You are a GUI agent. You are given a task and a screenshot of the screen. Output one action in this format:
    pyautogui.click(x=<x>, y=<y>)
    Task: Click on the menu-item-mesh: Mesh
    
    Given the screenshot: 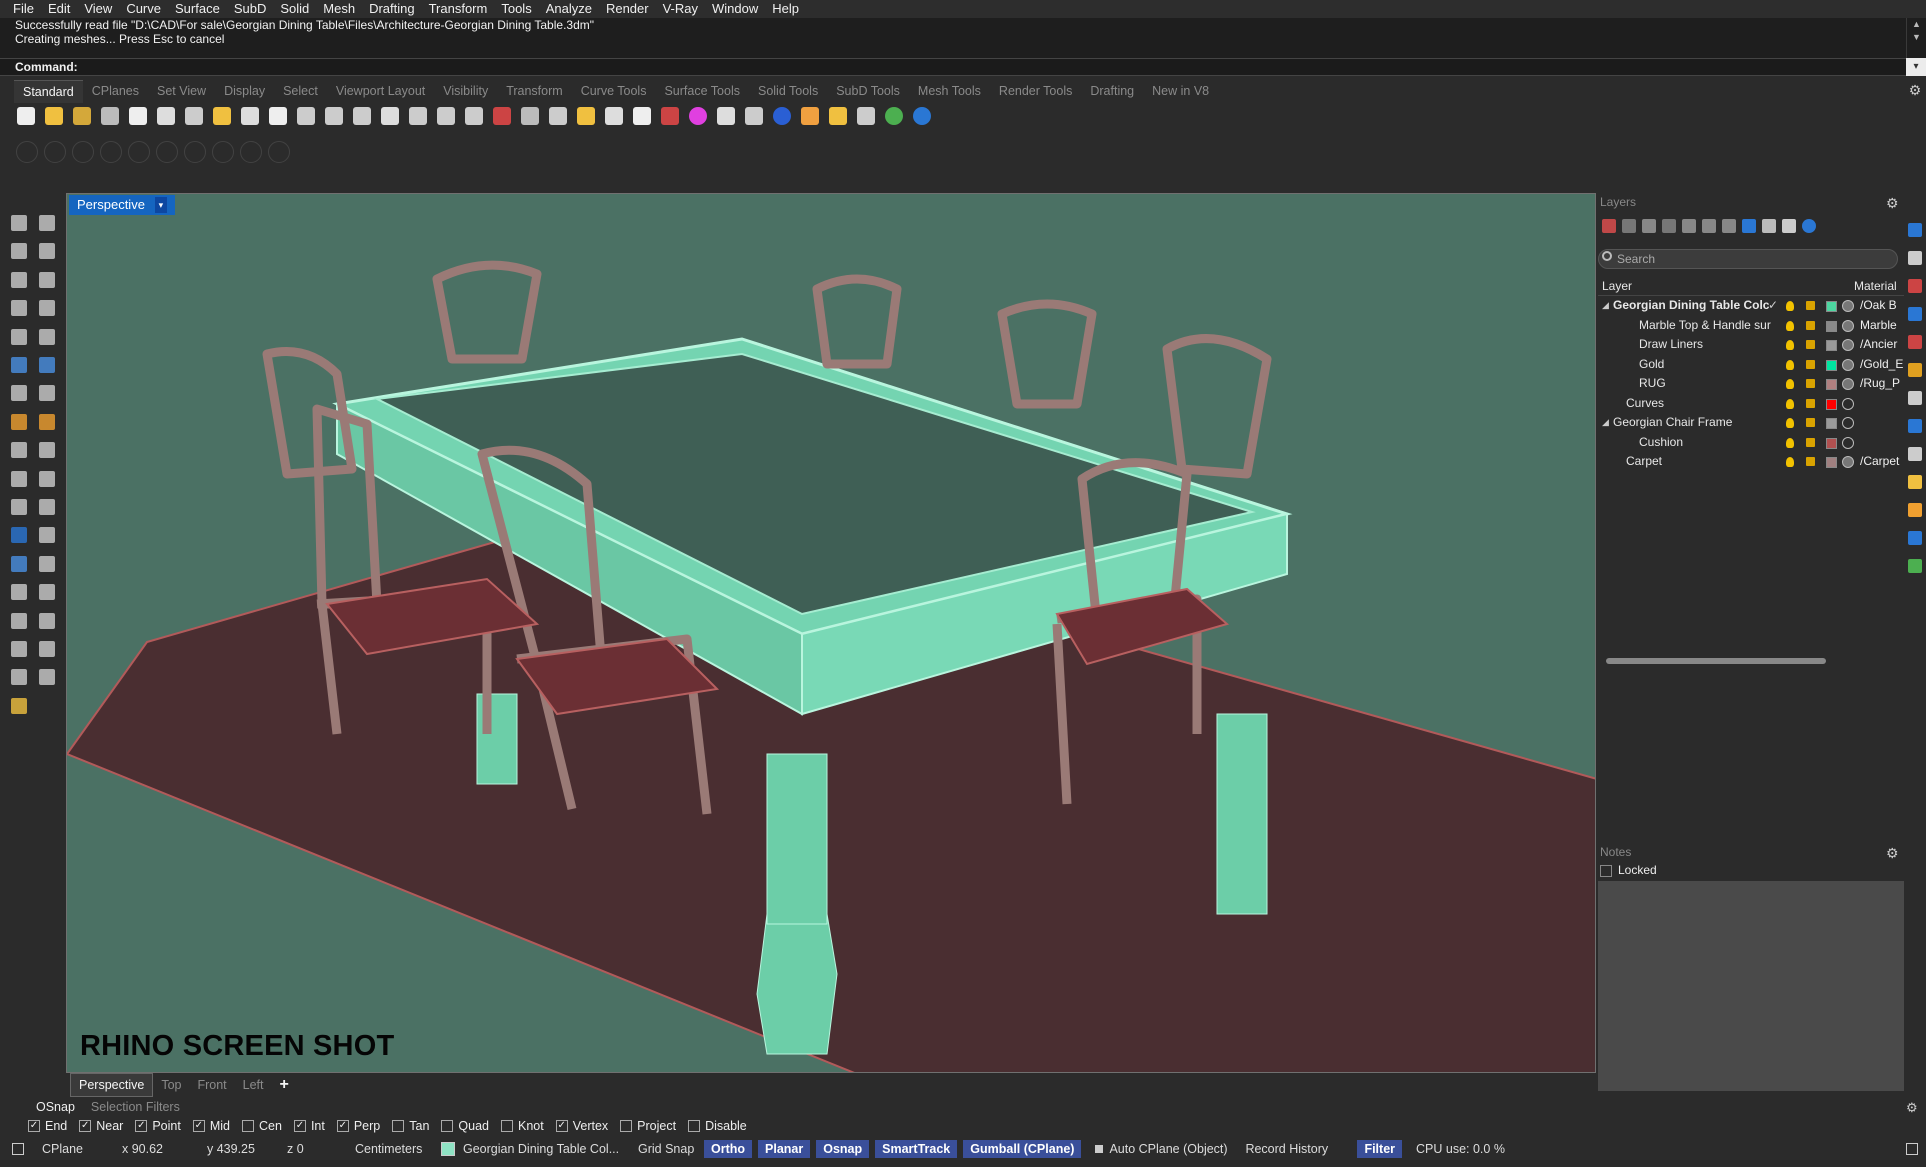 What is the action you would take?
    pyautogui.click(x=339, y=9)
    